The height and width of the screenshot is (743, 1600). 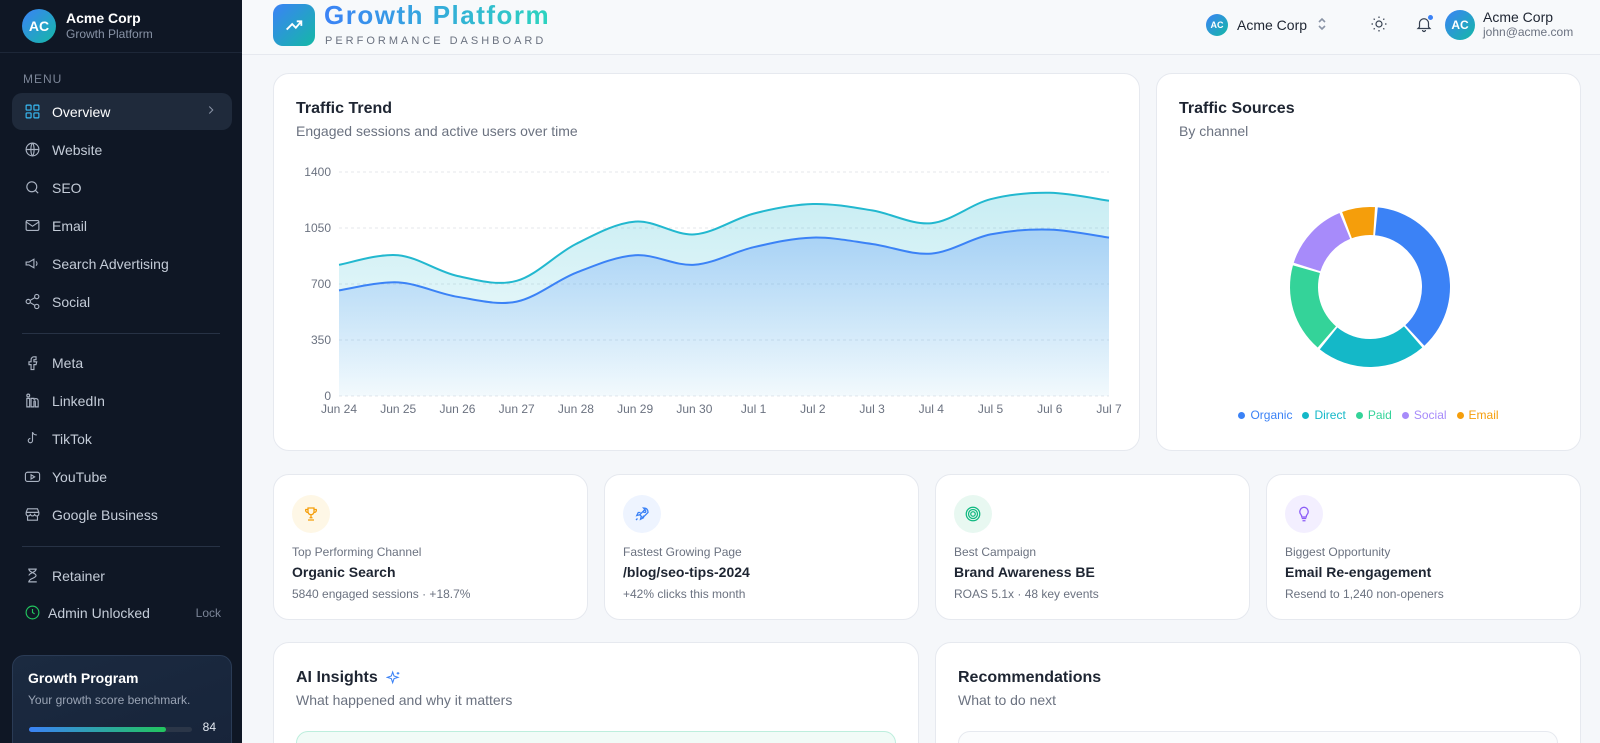 I want to click on store-icon, so click(x=32, y=515).